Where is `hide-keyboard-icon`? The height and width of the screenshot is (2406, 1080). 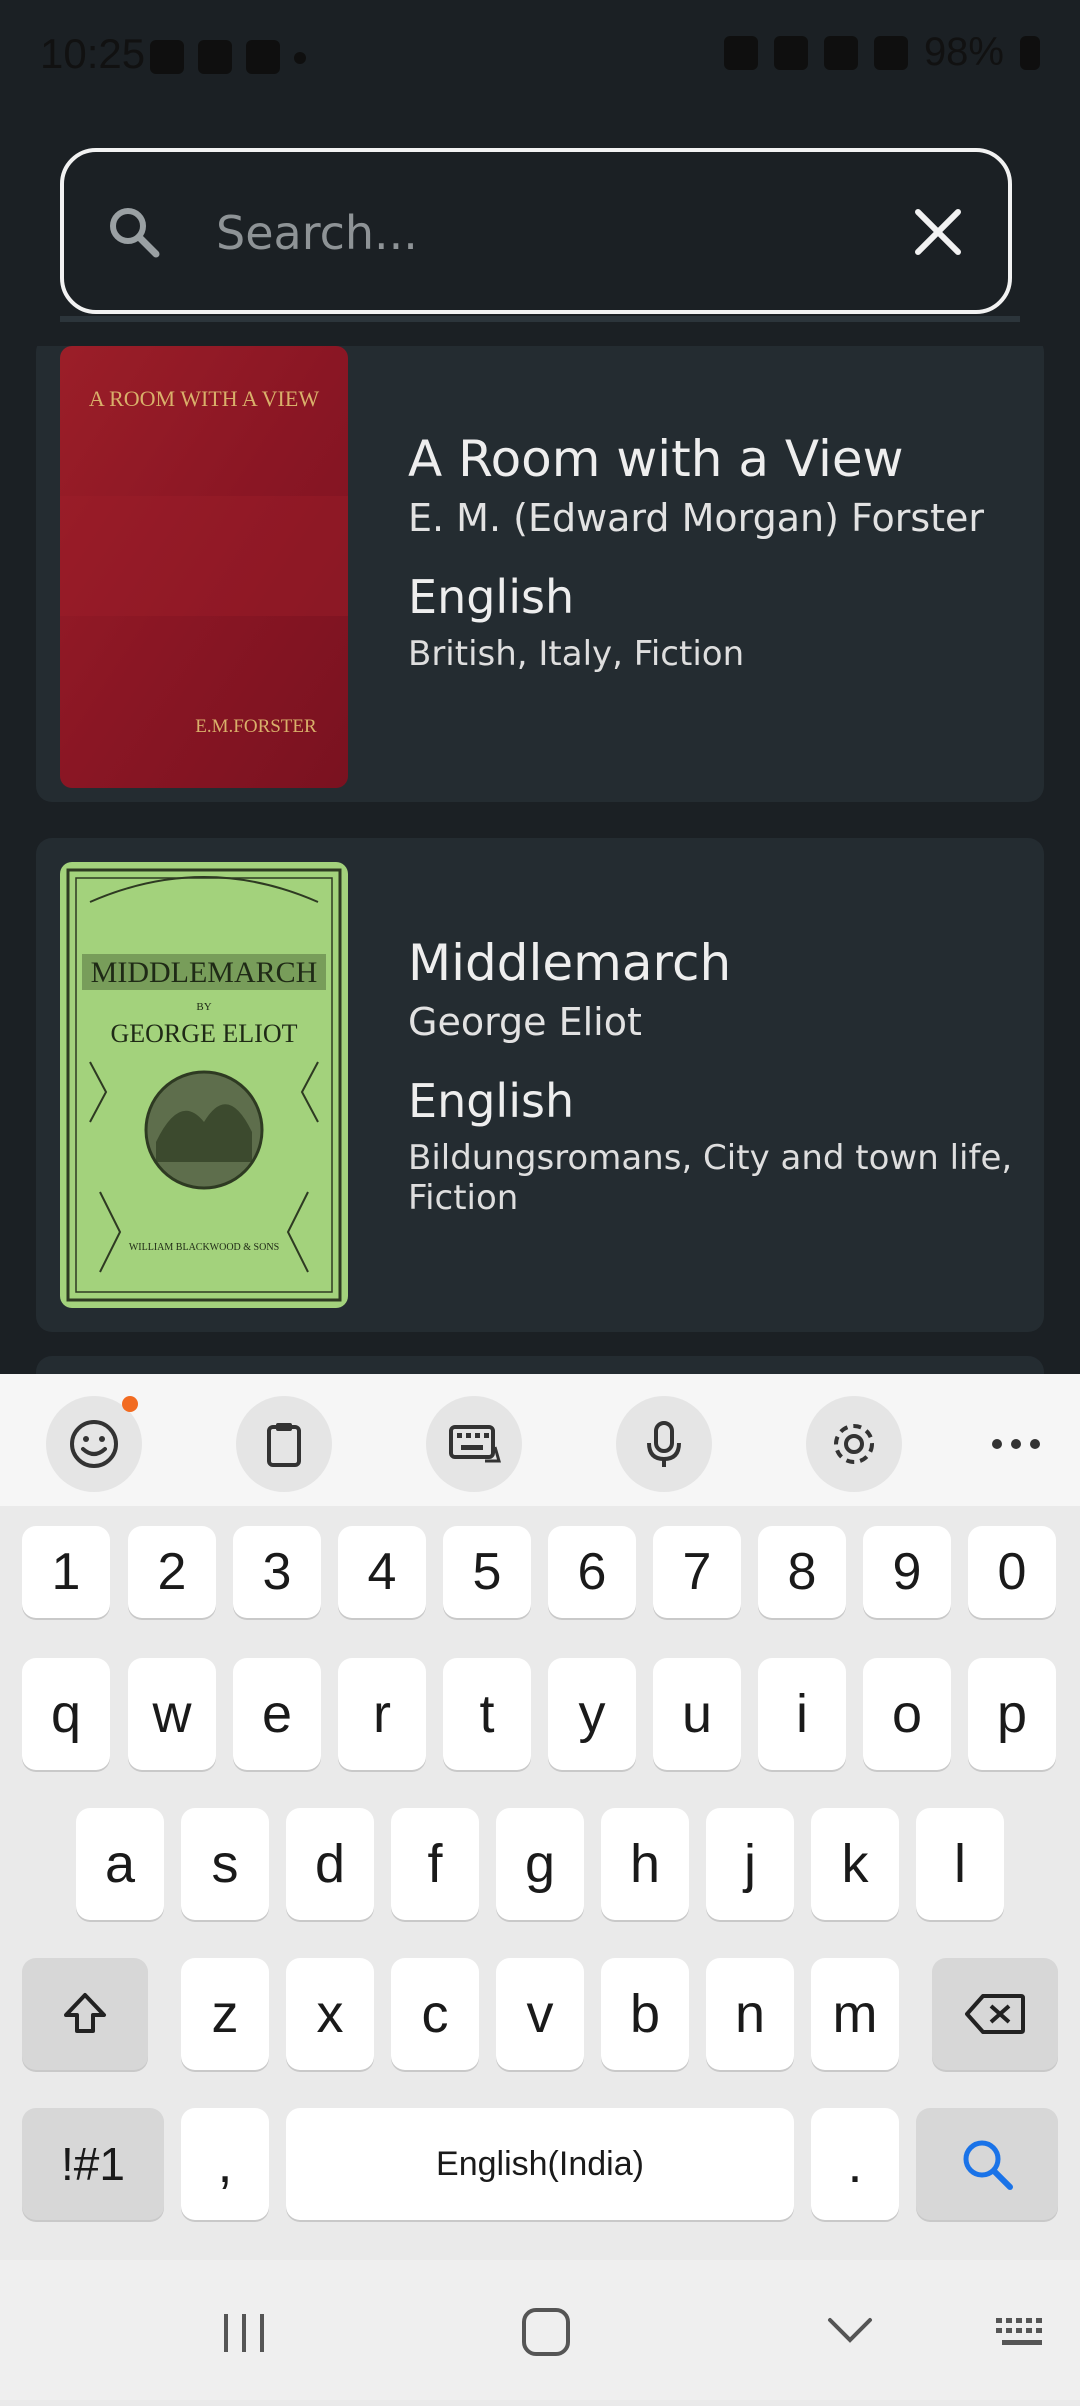
hide-keyboard-icon is located at coordinates (850, 2331).